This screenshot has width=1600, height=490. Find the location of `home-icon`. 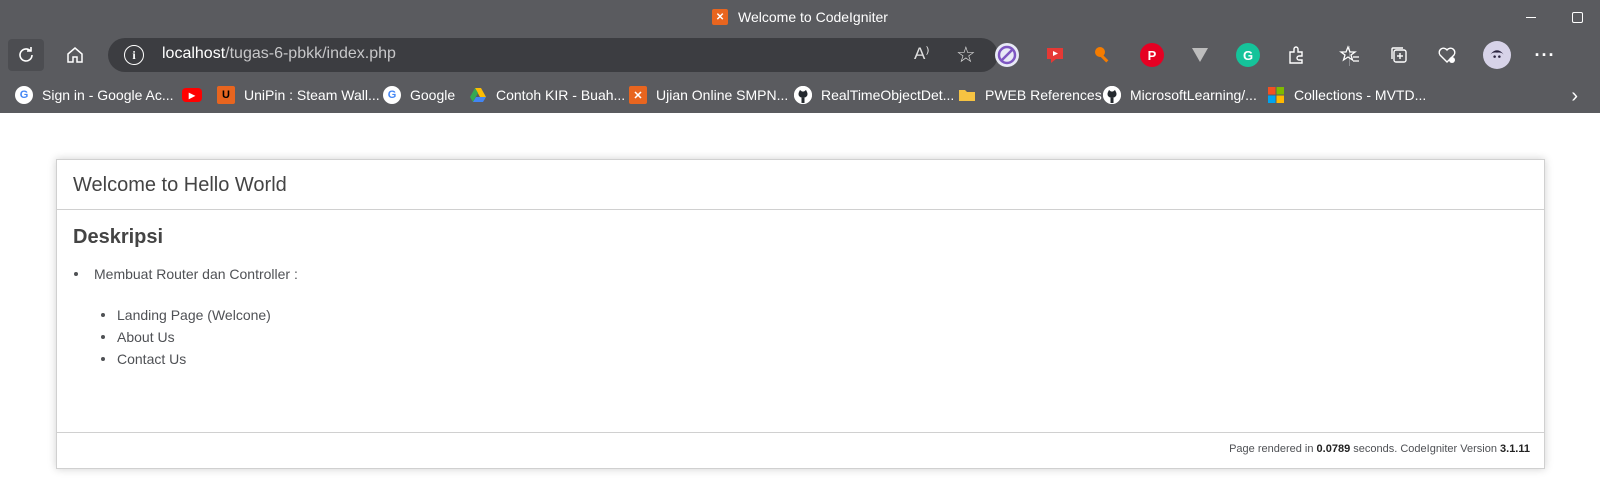

home-icon is located at coordinates (75, 55).